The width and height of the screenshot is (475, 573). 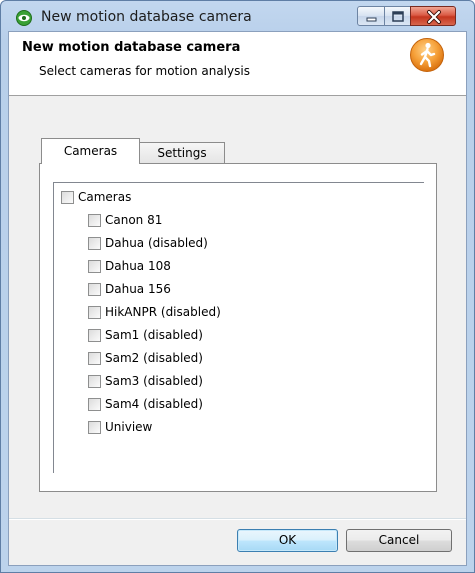 What do you see at coordinates (105, 197) in the screenshot?
I see `tree-root-label: Cameras` at bounding box center [105, 197].